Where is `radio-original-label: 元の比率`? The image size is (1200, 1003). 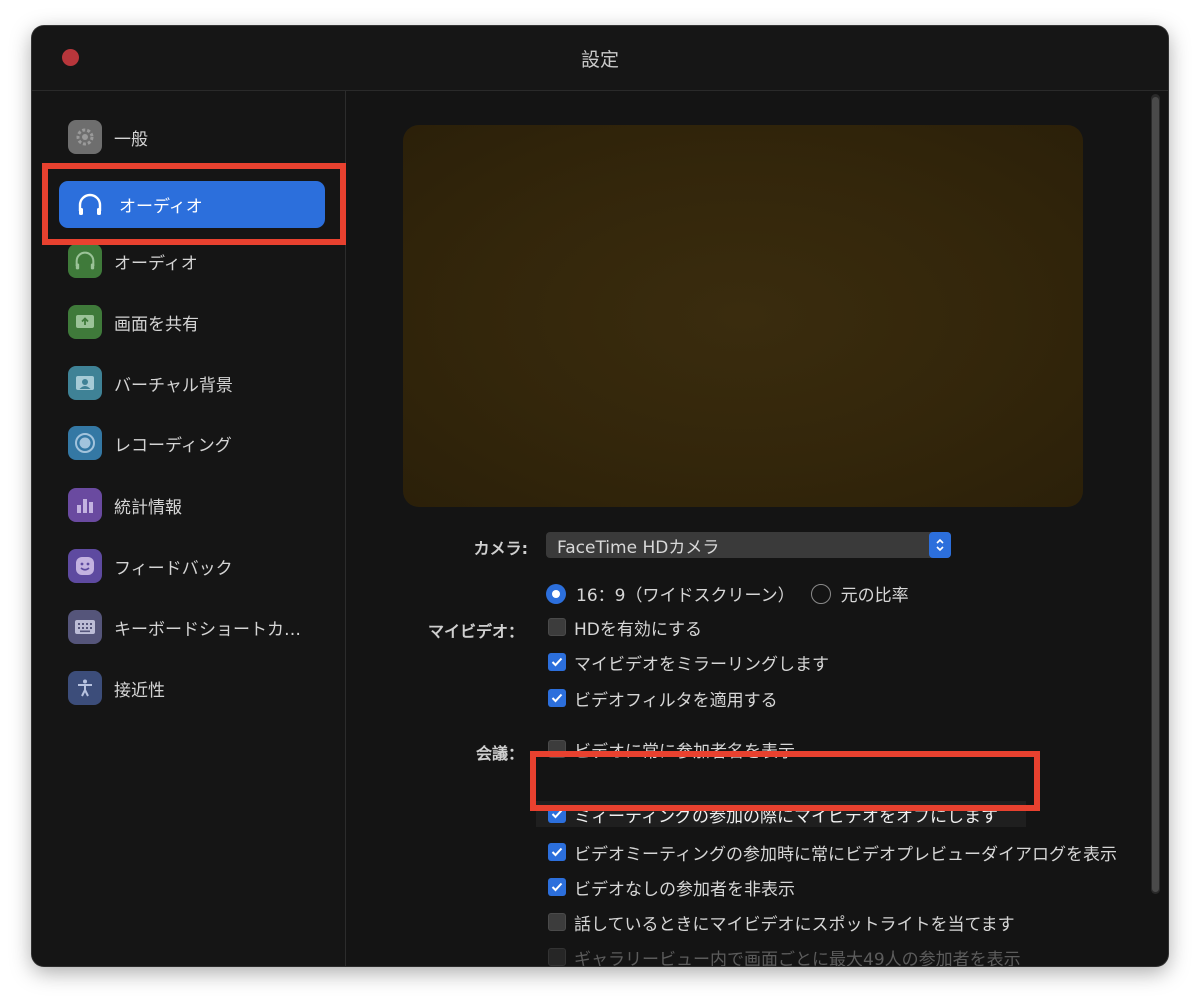 radio-original-label: 元の比率 is located at coordinates (874, 596).